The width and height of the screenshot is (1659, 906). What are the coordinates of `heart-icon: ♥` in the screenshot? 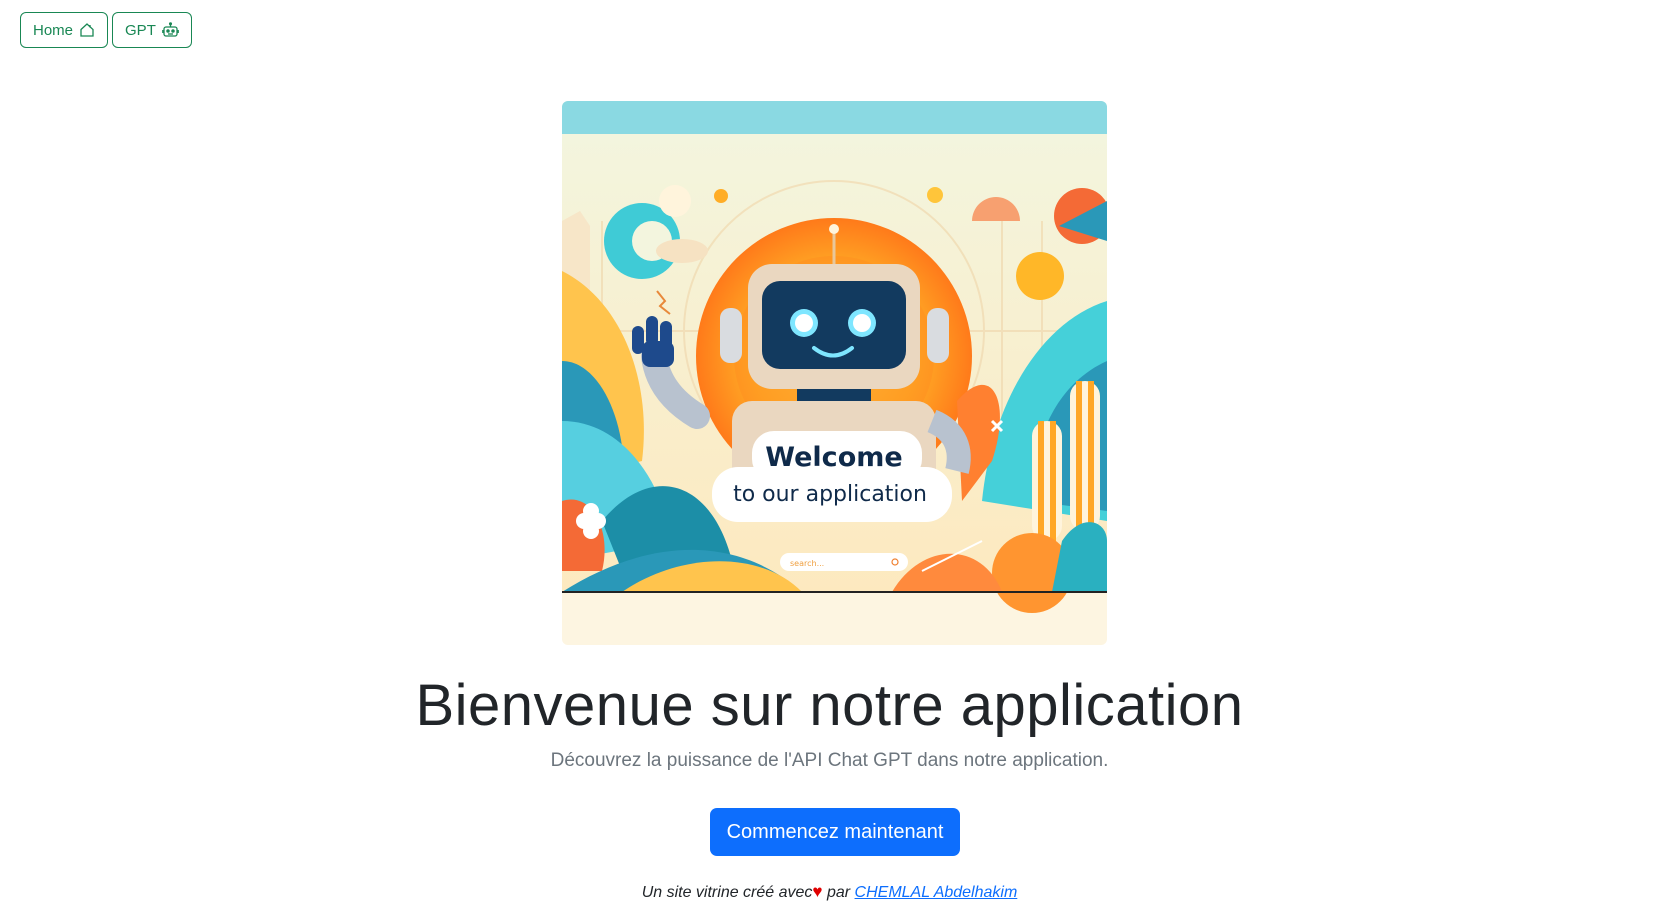 It's located at (817, 891).